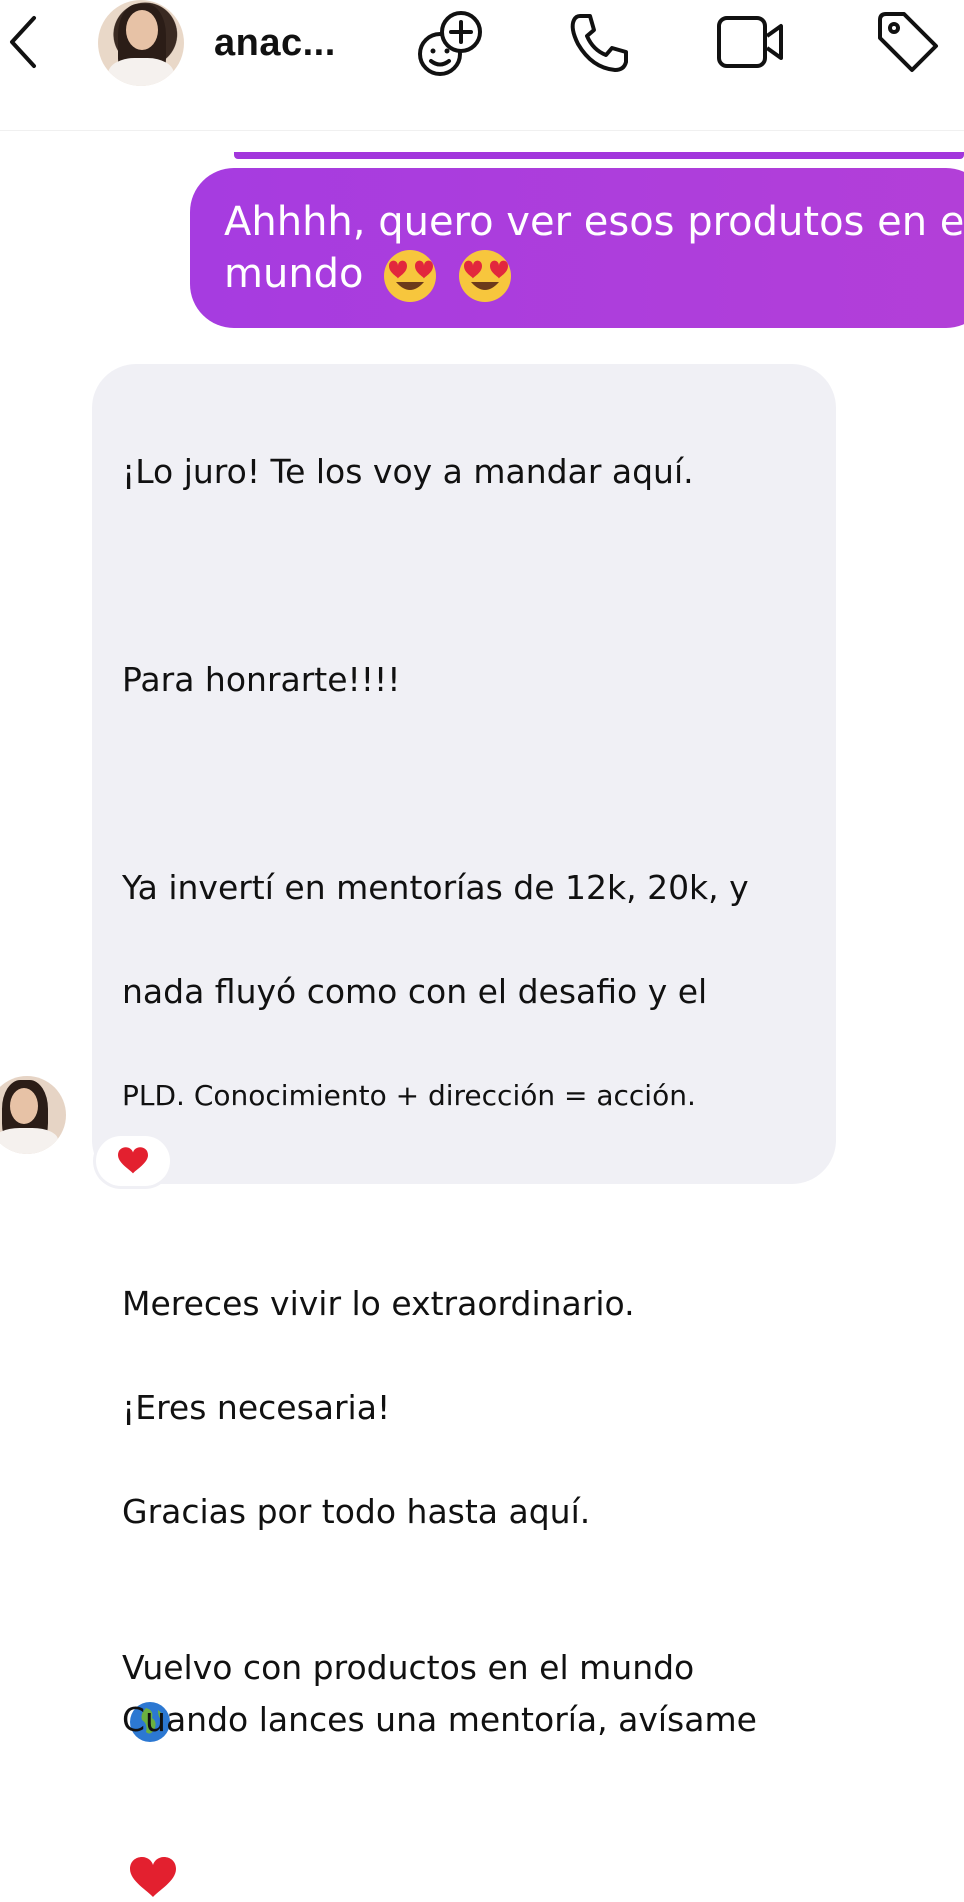  What do you see at coordinates (599, 155) in the screenshot?
I see `previous-message-edge` at bounding box center [599, 155].